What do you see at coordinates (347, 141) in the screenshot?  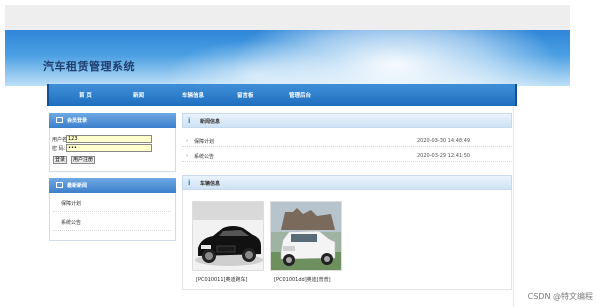 I see `news-row: › 保障计划 2020-03-30 14:48:49` at bounding box center [347, 141].